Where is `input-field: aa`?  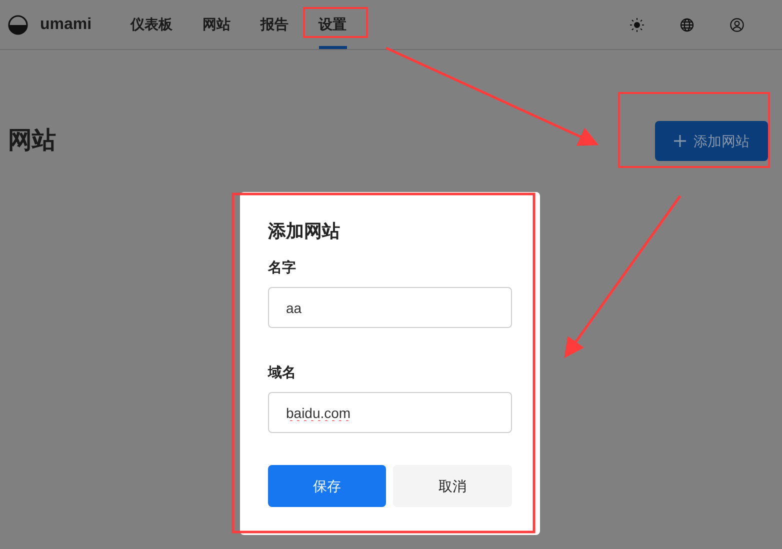
input-field: aa is located at coordinates (390, 307).